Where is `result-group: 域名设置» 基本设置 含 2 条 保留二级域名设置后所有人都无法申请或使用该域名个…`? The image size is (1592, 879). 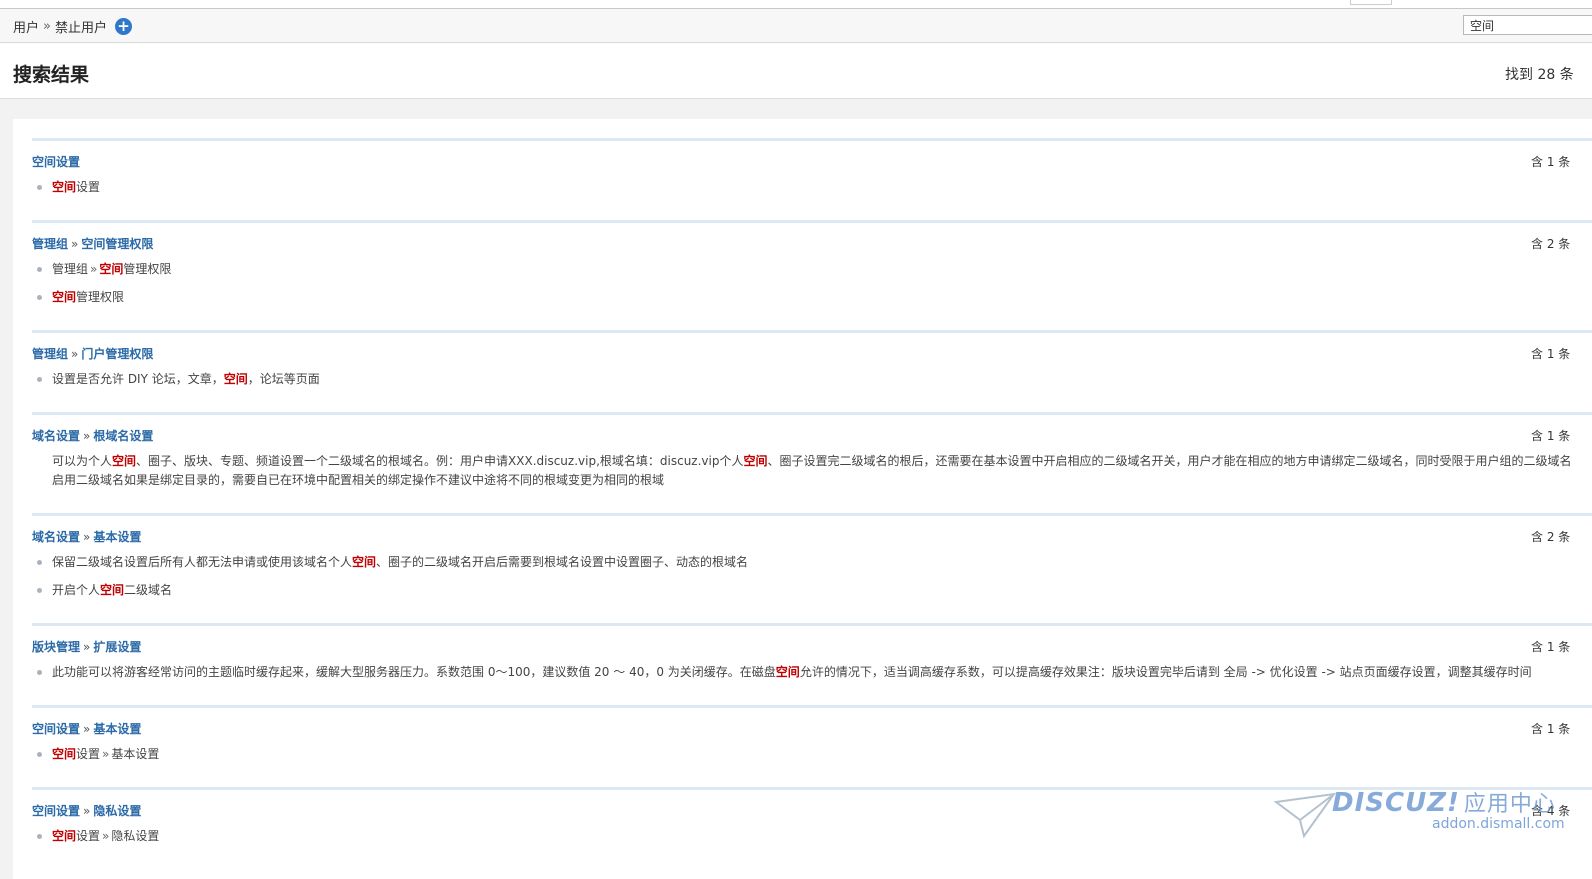
result-group: 域名设置» 基本设置 含 2 条 保留二级域名设置后所有人都无法申请或使用该域名个… is located at coordinates (812, 568).